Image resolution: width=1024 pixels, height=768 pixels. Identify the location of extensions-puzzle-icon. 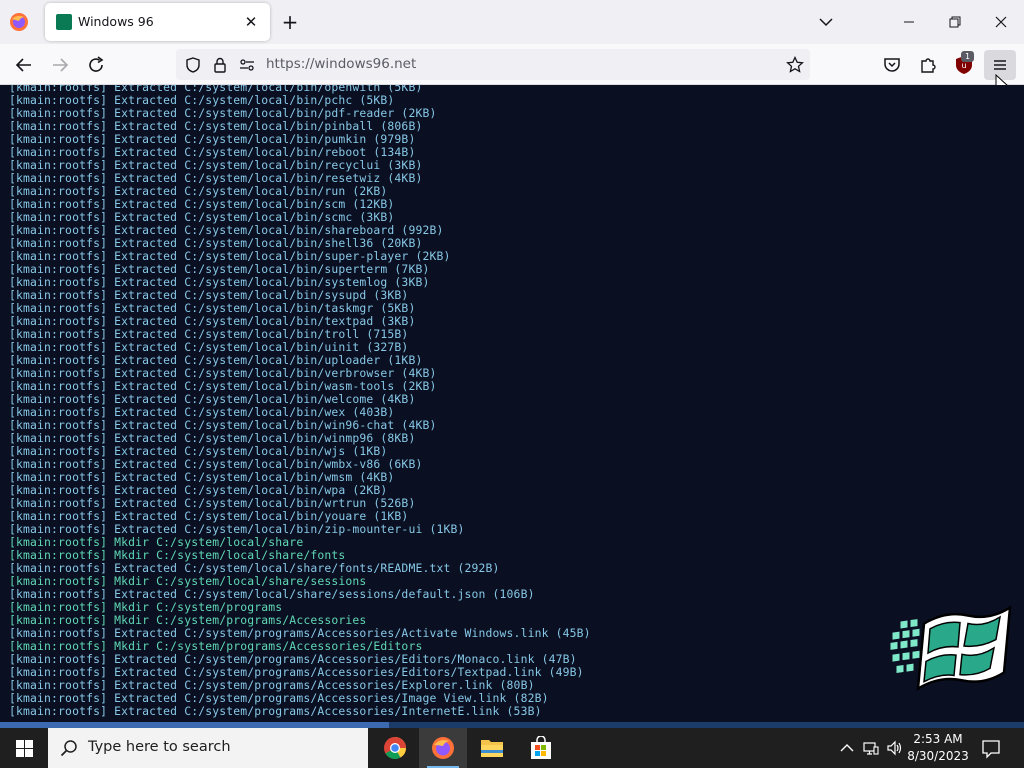
(928, 65).